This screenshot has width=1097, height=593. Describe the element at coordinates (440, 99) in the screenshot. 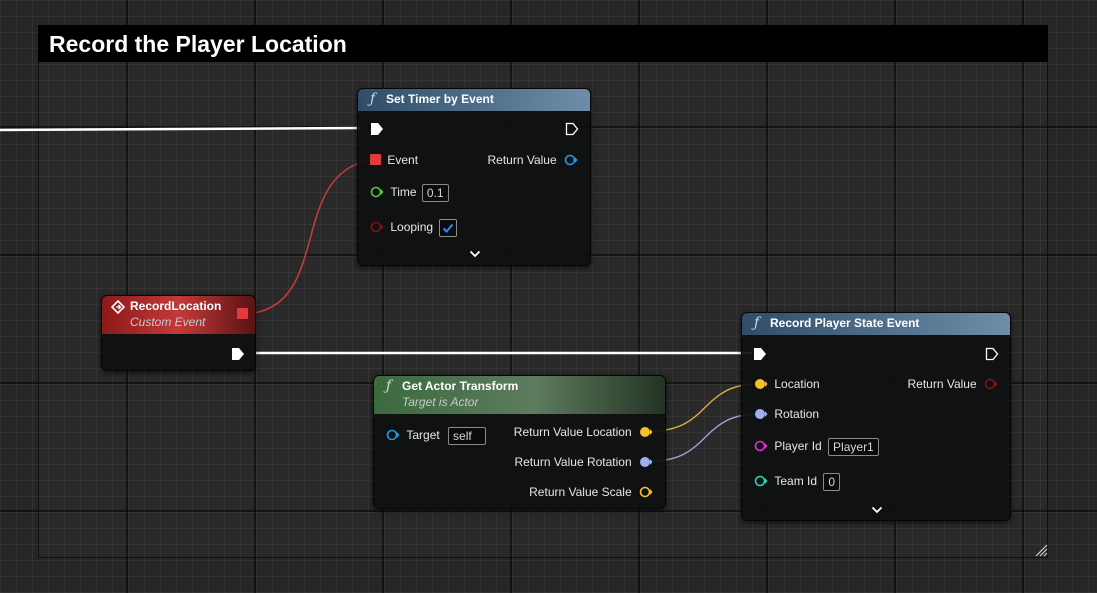

I see `node-title: Set Timer by Event` at that location.